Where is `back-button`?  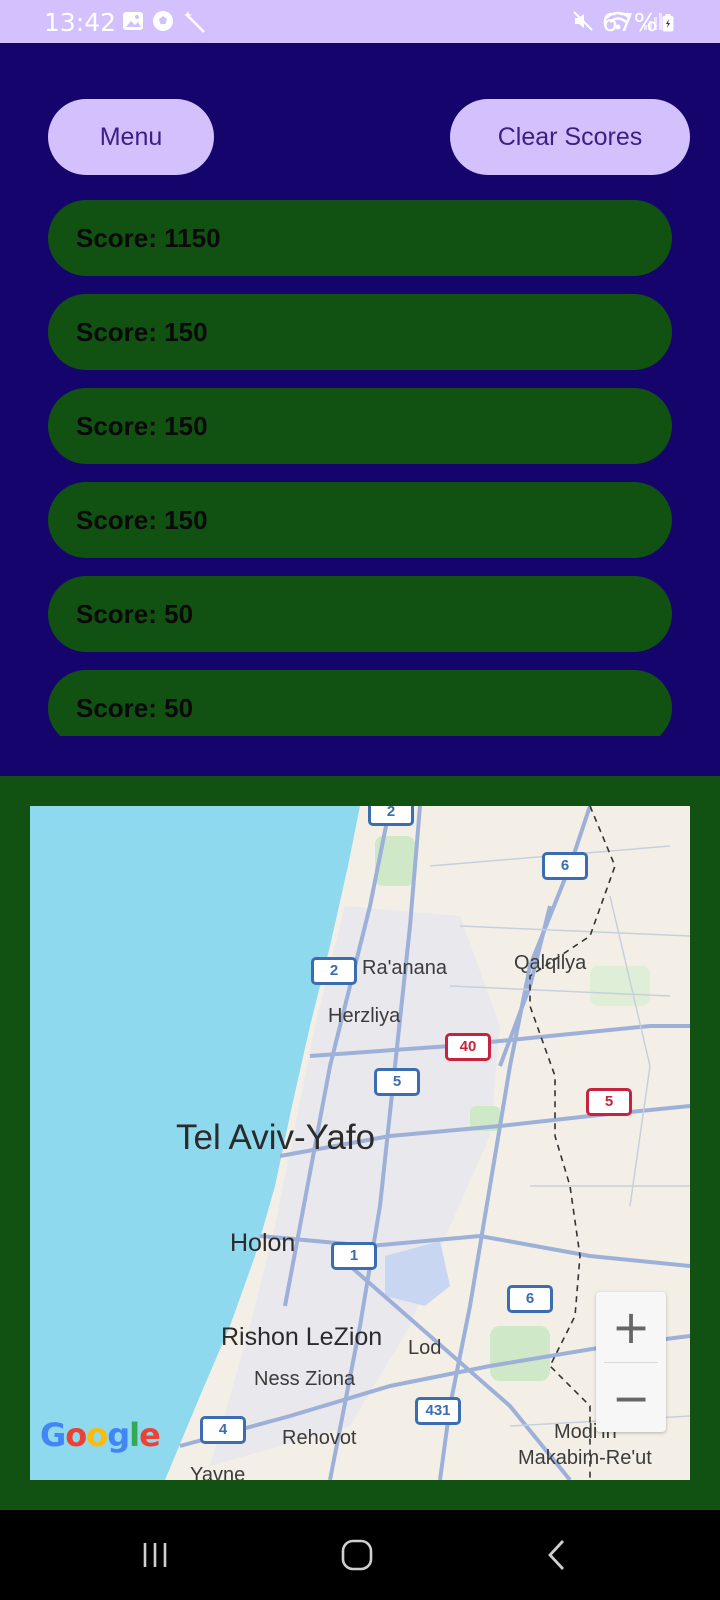
back-button is located at coordinates (557, 1555).